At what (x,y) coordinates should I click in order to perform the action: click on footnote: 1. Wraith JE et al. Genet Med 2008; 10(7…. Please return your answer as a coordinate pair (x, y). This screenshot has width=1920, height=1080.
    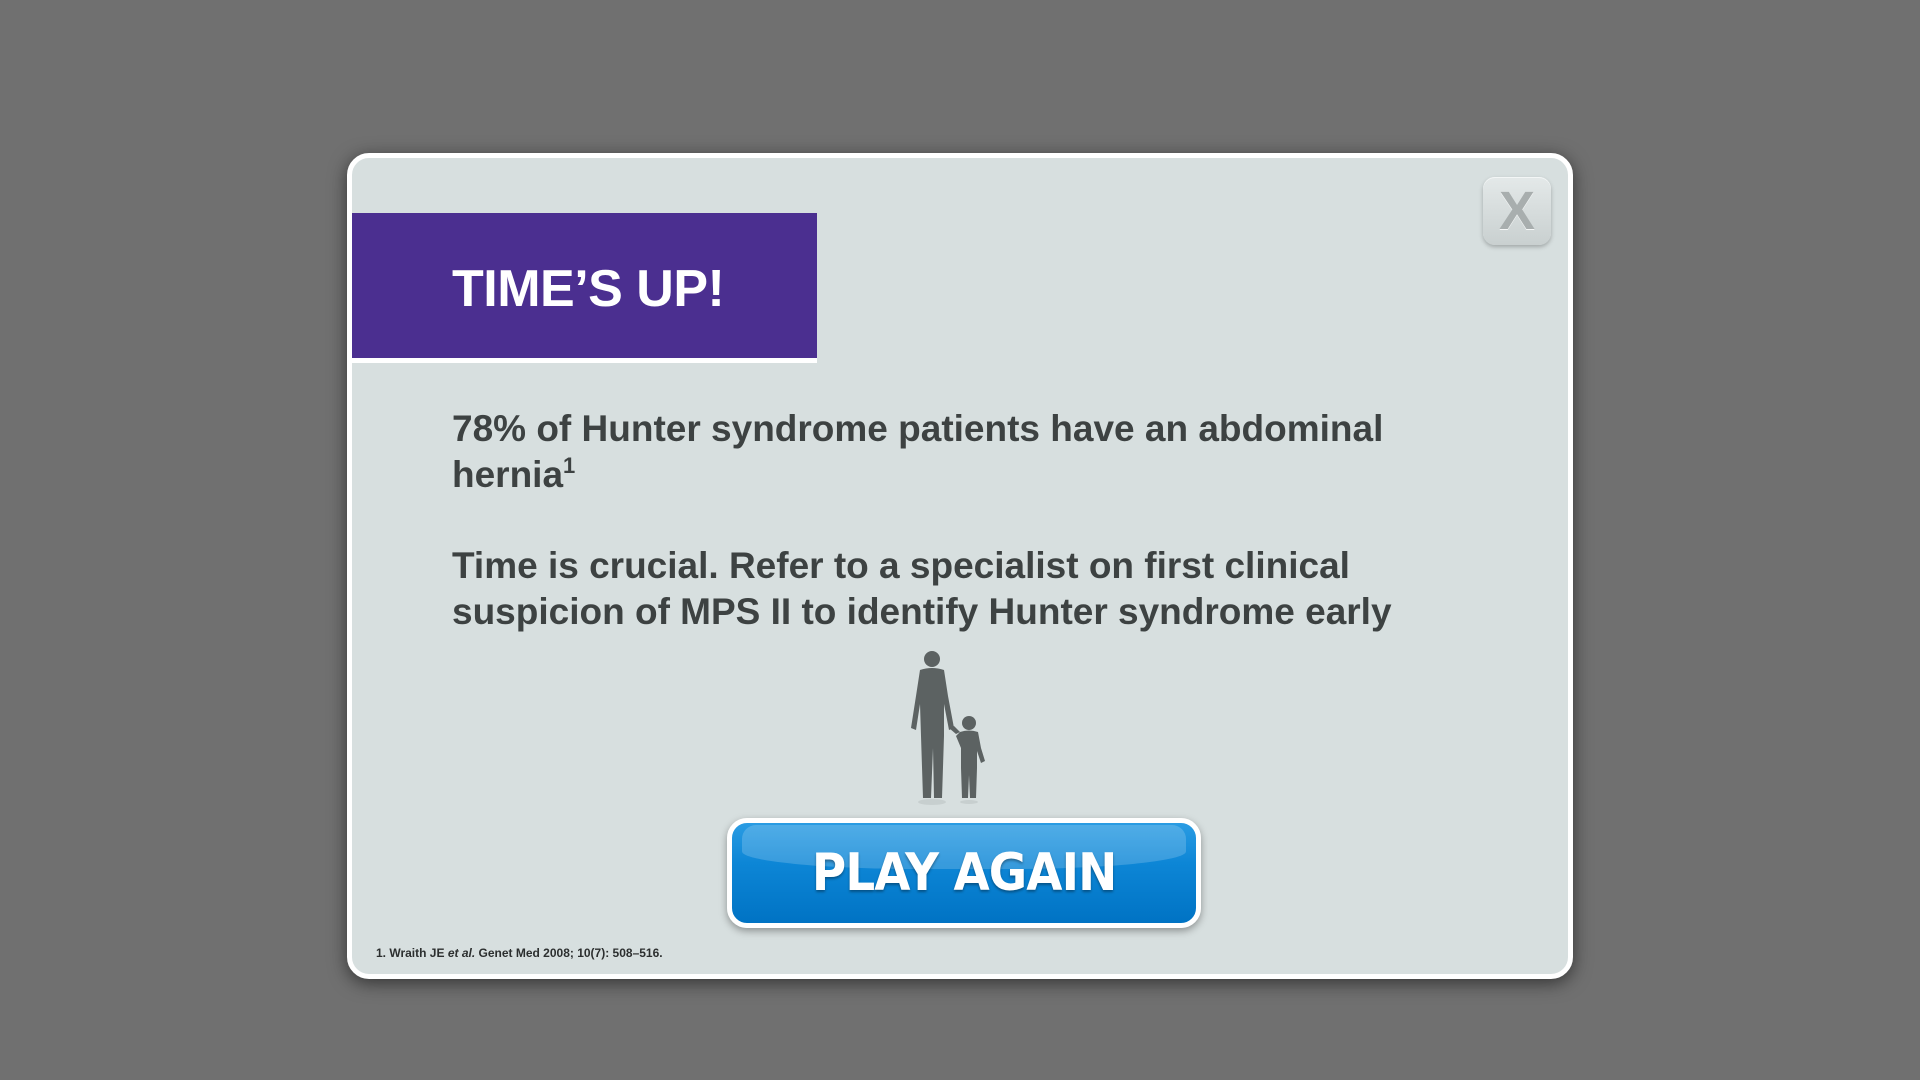
    Looking at the image, I should click on (519, 953).